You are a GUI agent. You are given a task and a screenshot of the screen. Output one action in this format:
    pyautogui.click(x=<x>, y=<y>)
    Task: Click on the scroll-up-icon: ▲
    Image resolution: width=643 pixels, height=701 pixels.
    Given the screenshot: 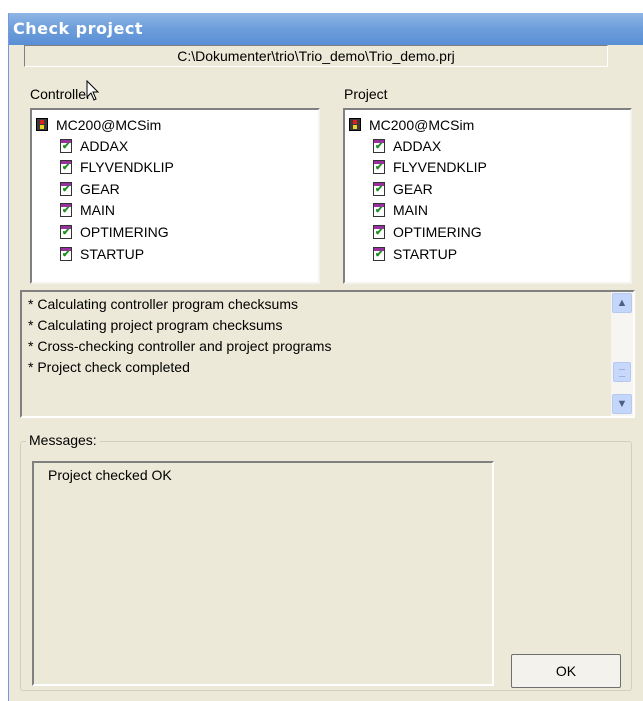 What is the action you would take?
    pyautogui.click(x=622, y=303)
    